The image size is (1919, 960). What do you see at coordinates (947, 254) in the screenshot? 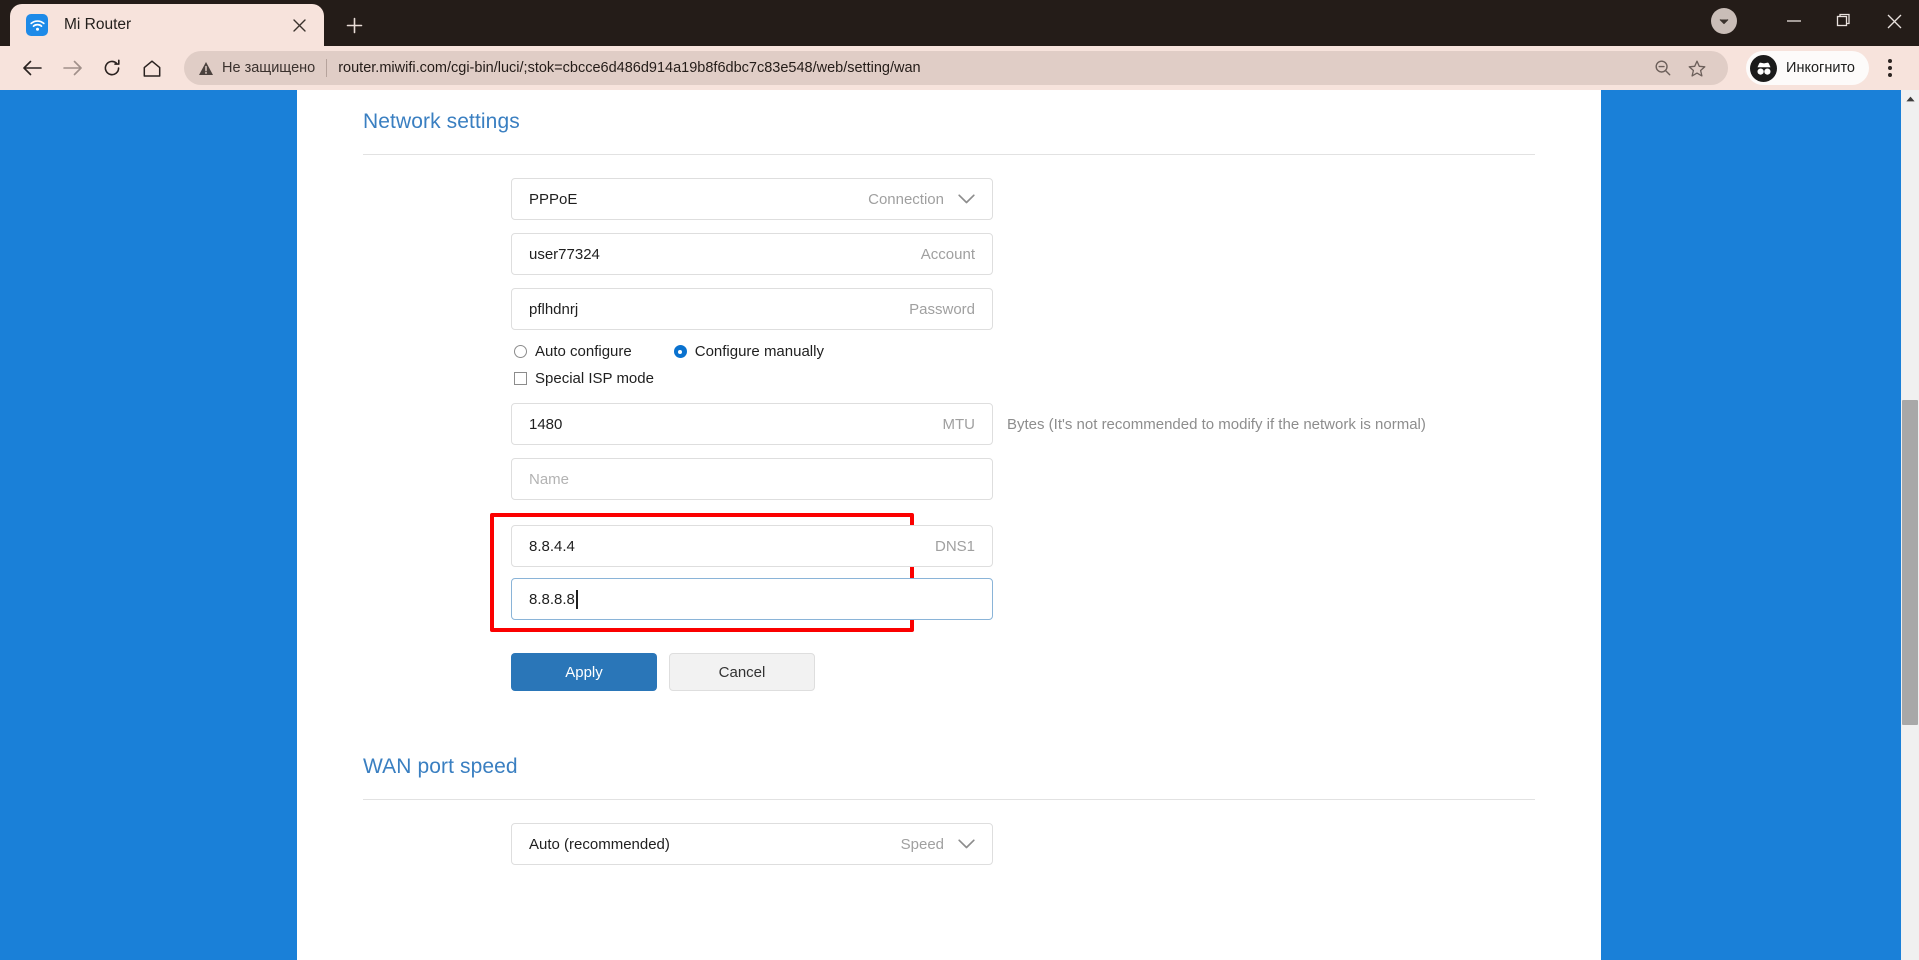
I see `account-label: Account` at bounding box center [947, 254].